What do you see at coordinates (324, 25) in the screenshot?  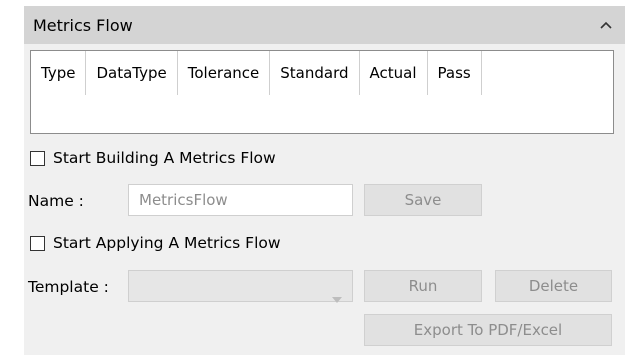 I see `panel-header: Metrics Flow` at bounding box center [324, 25].